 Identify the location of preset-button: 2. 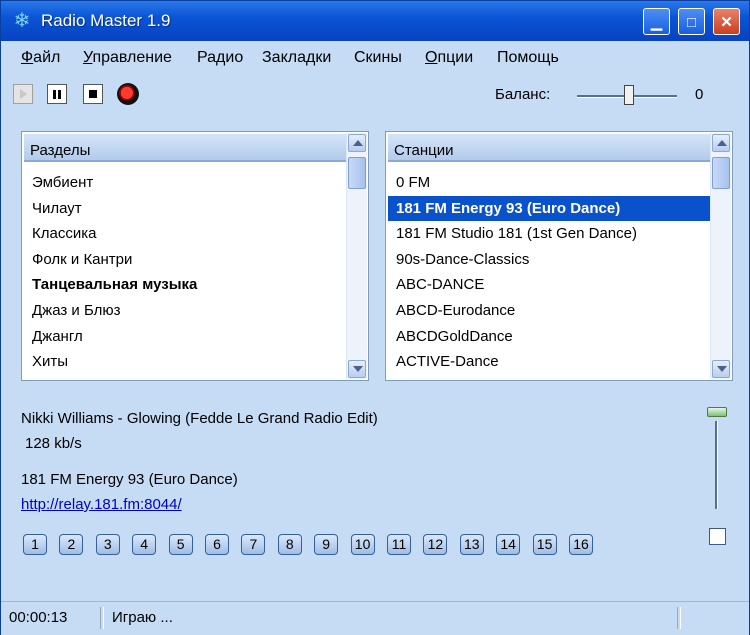
(71, 544).